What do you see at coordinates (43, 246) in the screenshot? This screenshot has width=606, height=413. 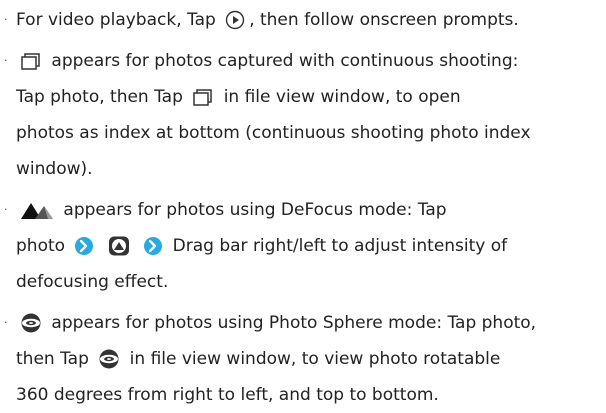 I see `text-run: photo` at bounding box center [43, 246].